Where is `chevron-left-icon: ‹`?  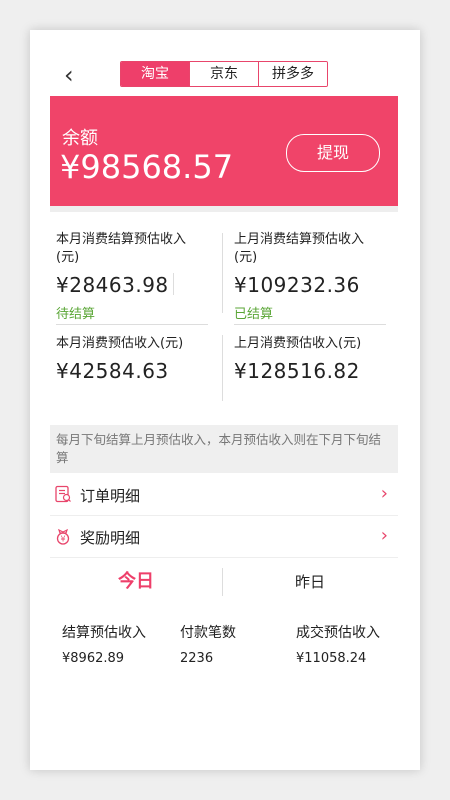 chevron-left-icon: ‹ is located at coordinates (69, 75).